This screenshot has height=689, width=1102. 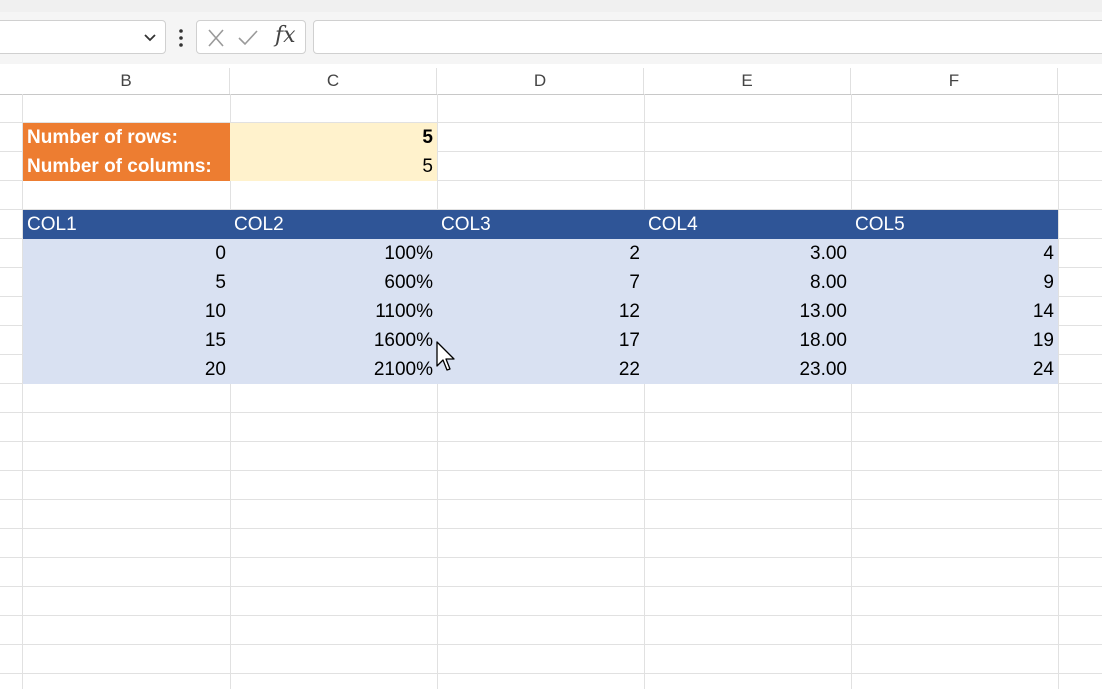 What do you see at coordinates (747, 340) in the screenshot?
I see `table-cell: 18.00` at bounding box center [747, 340].